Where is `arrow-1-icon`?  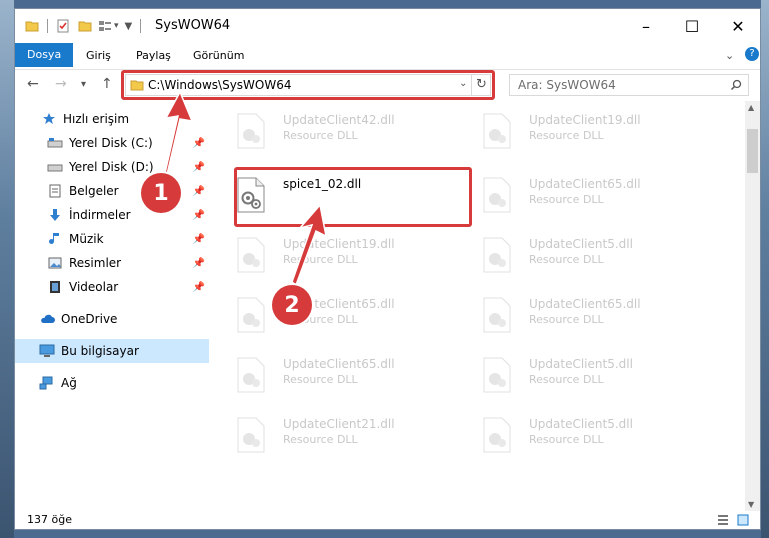
arrow-1-icon is located at coordinates (178, 137).